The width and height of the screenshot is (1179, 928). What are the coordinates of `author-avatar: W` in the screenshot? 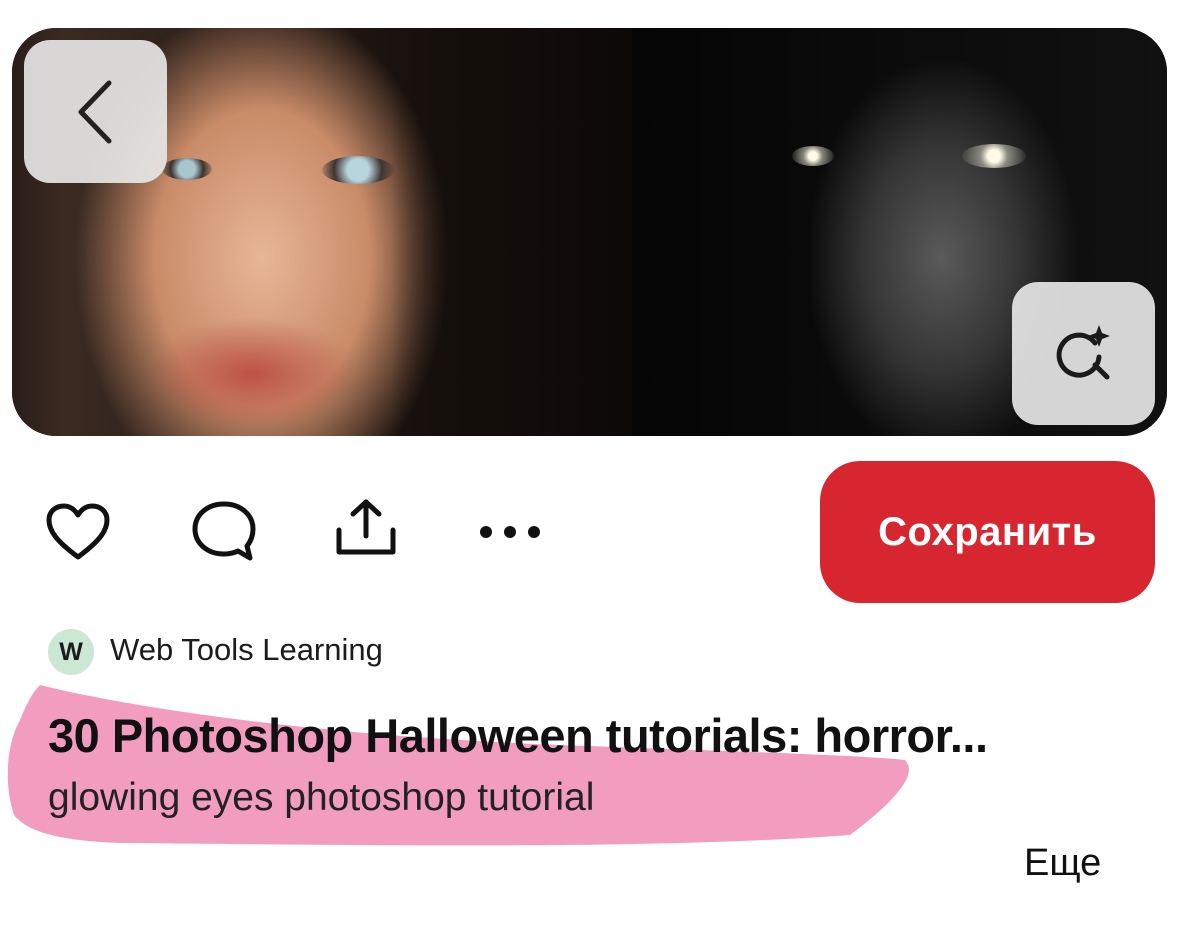 It's located at (71, 652).